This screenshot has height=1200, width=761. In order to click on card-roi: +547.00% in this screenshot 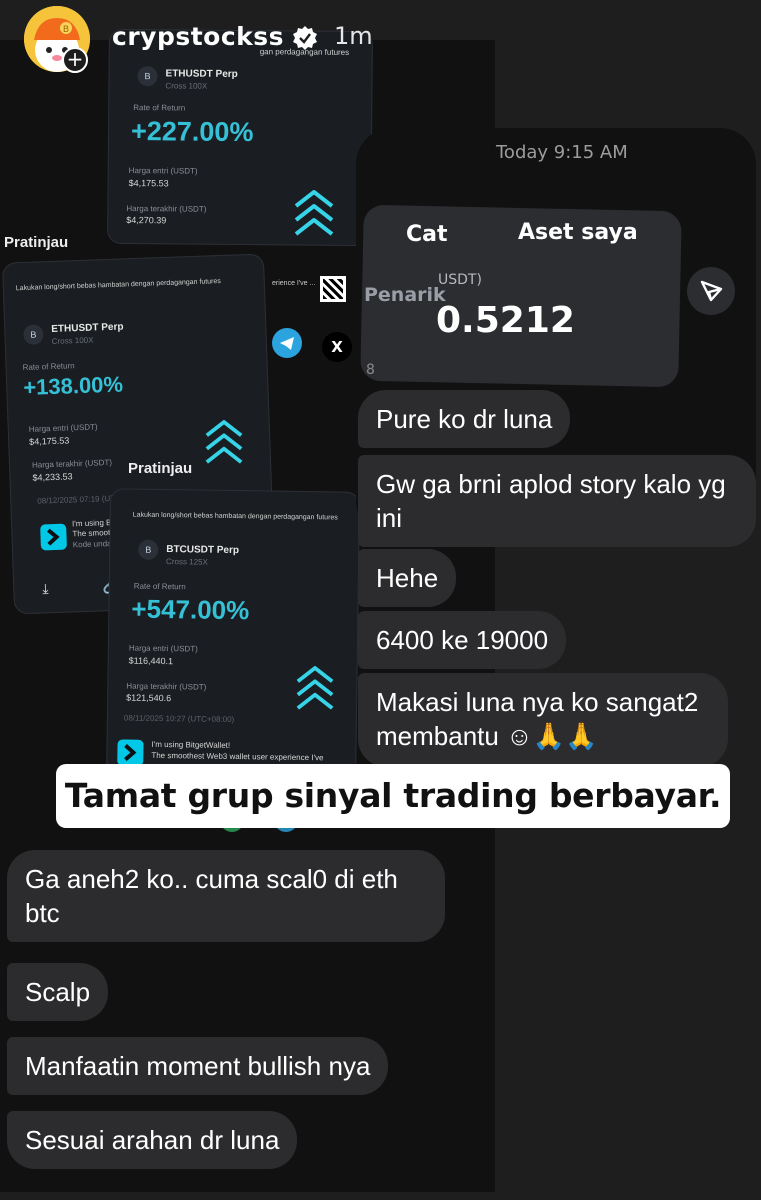, I will do `click(190, 609)`.